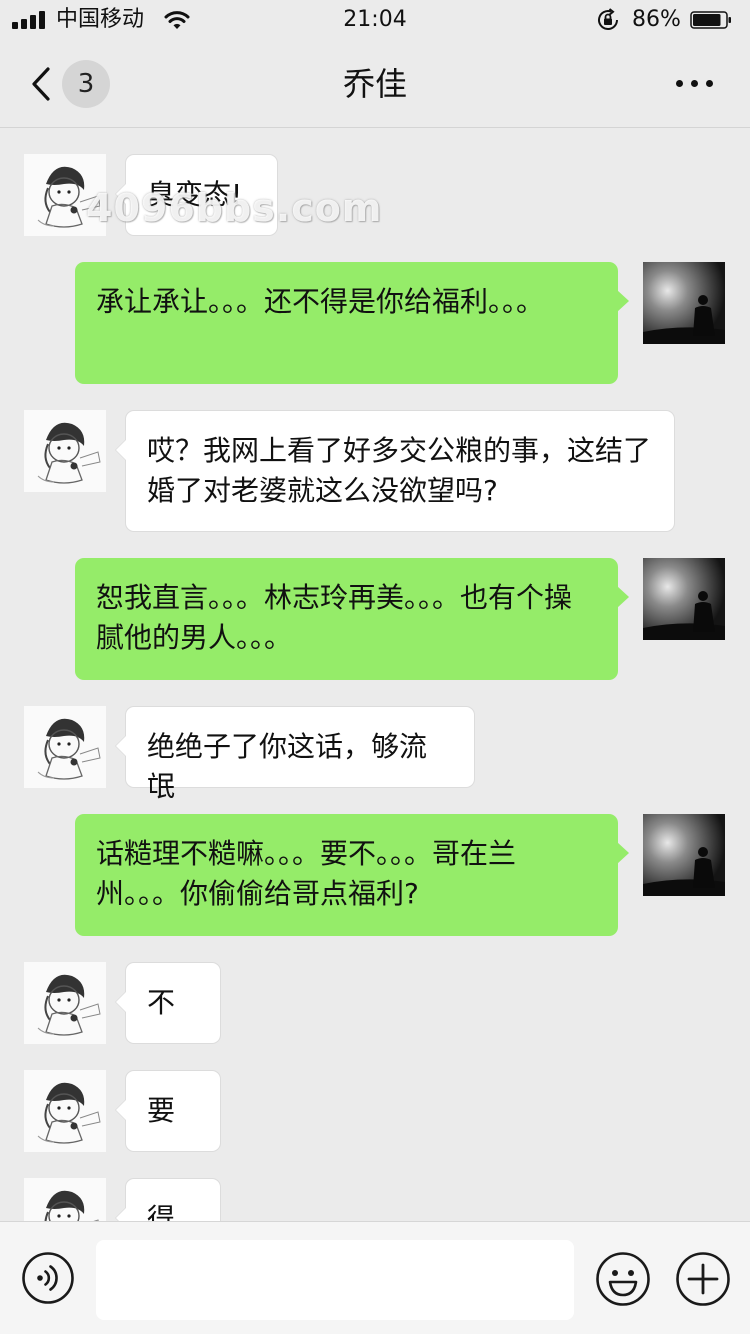  I want to click on chat-title: 乔佳, so click(374, 84).